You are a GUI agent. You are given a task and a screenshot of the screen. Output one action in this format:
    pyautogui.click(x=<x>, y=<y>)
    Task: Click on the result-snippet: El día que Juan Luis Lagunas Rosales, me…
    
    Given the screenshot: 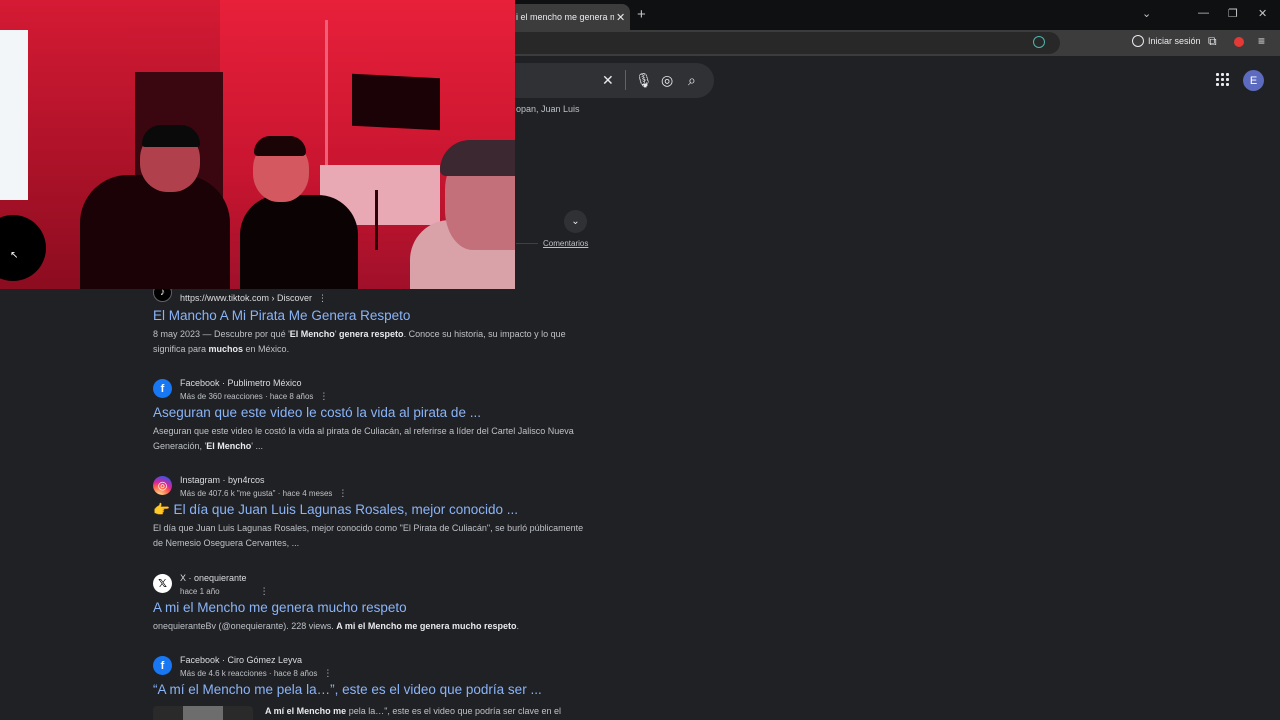 What is the action you would take?
    pyautogui.click(x=368, y=535)
    